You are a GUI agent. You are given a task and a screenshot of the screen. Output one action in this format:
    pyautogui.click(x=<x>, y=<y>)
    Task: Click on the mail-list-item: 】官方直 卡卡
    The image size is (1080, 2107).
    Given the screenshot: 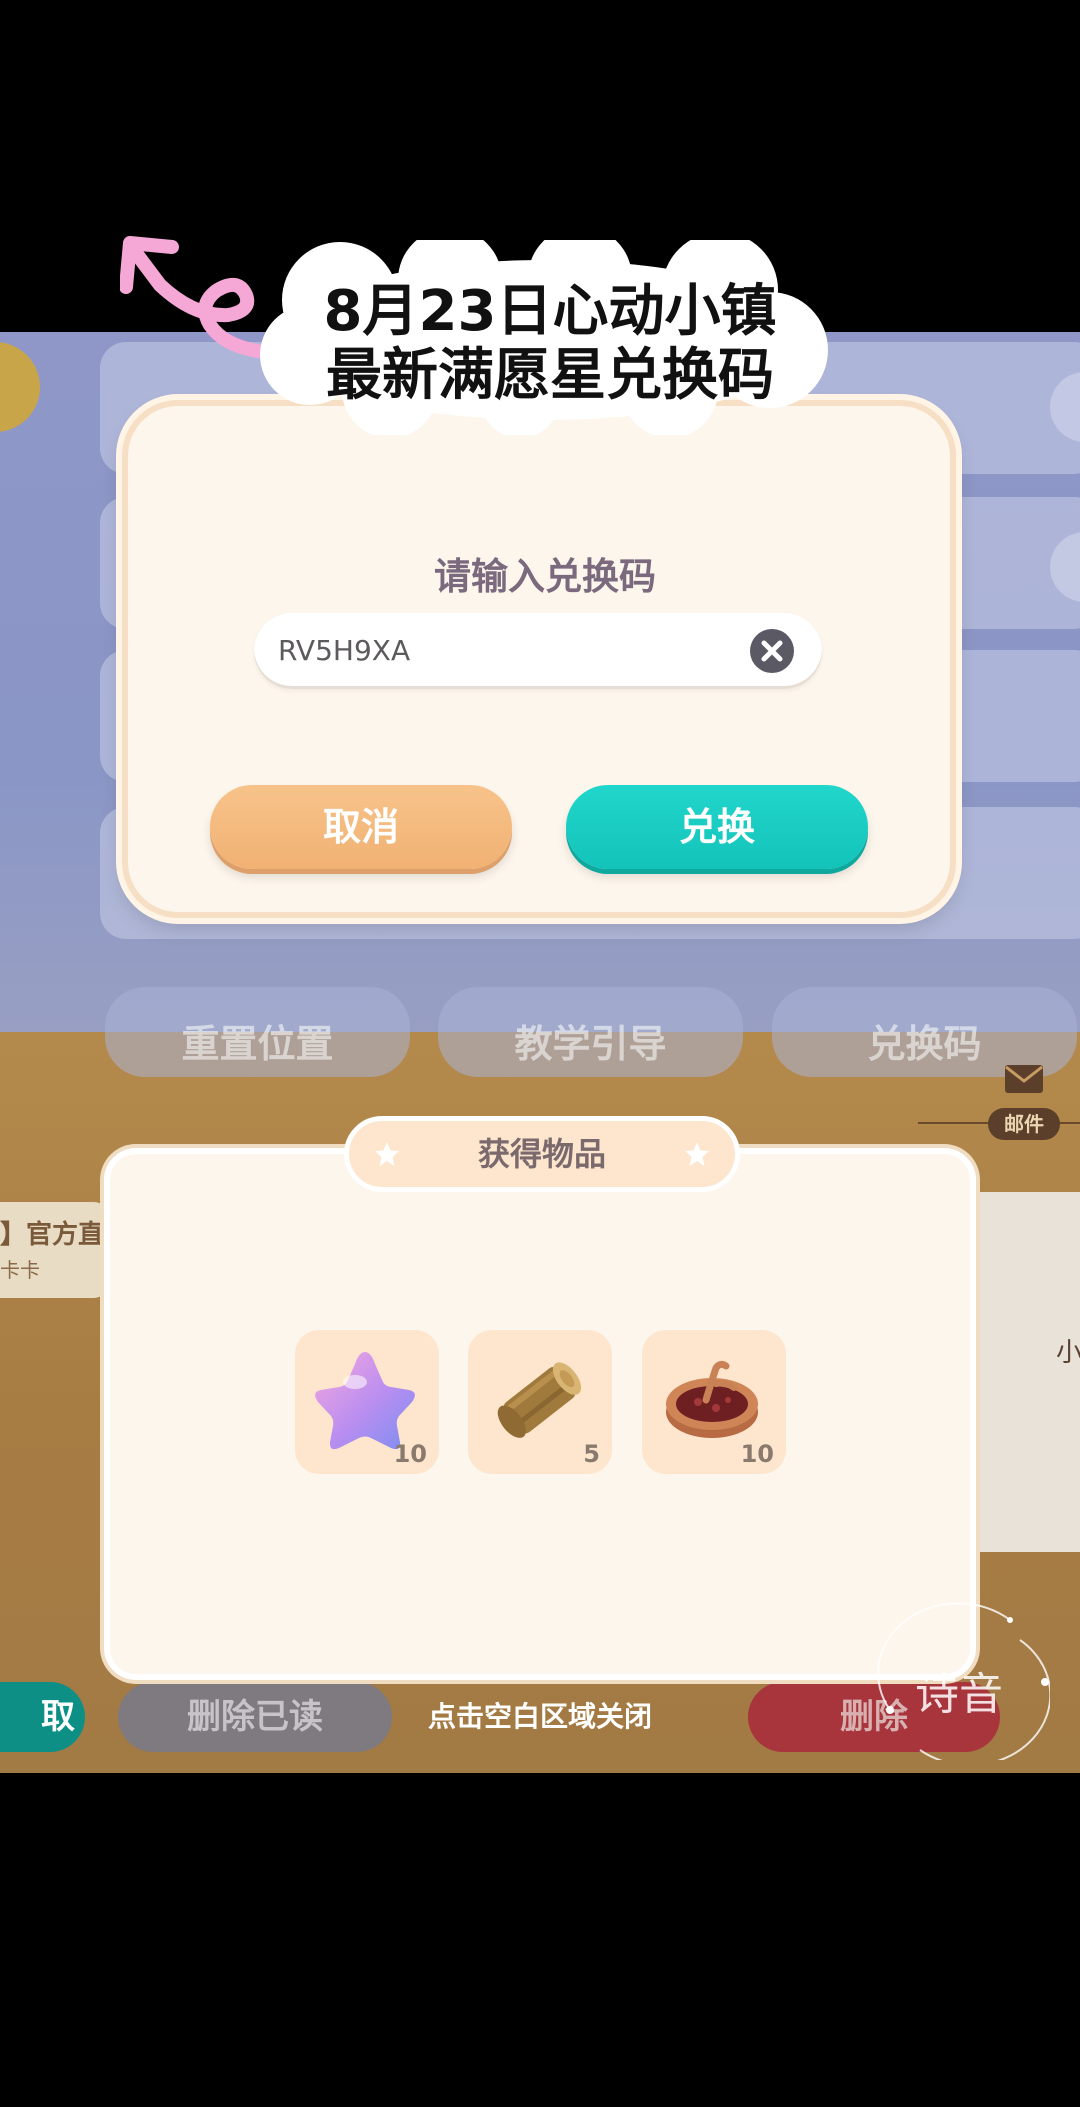 What is the action you would take?
    pyautogui.click(x=54, y=1250)
    